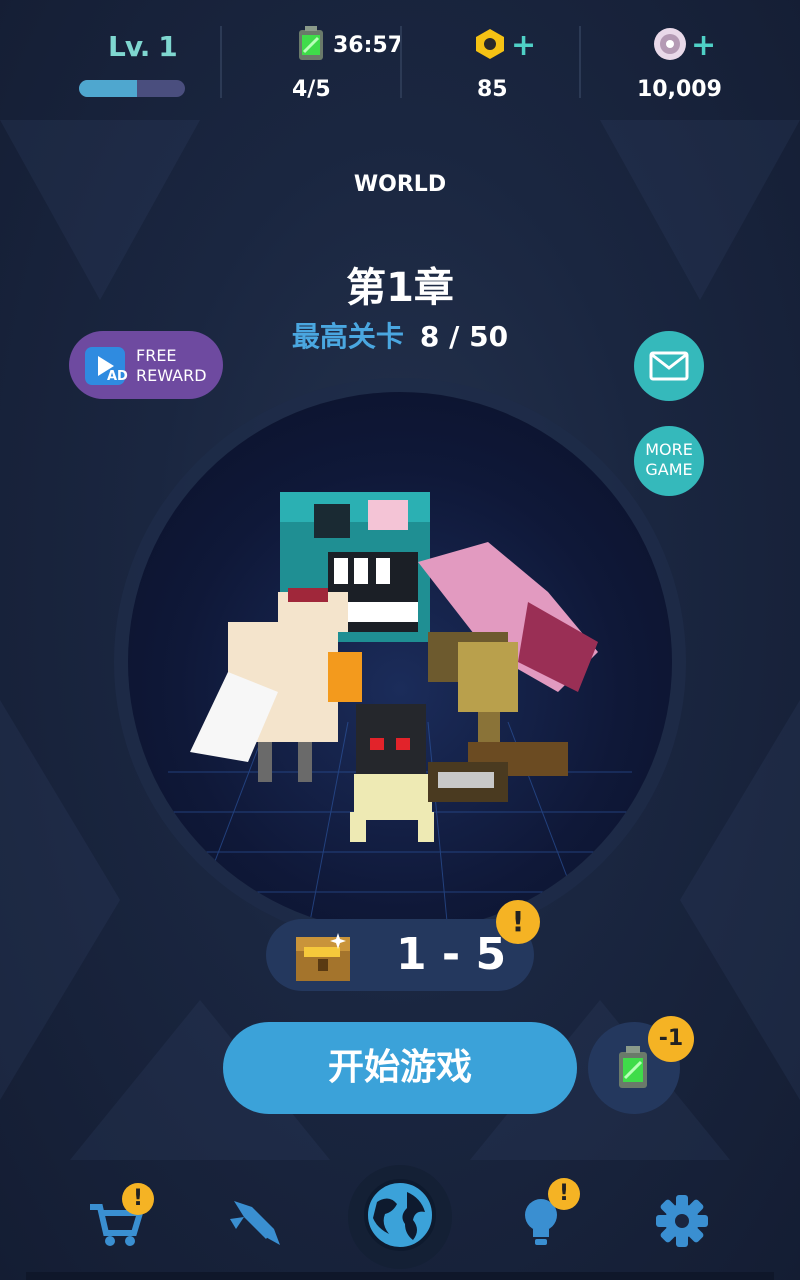 This screenshot has height=1280, width=800. I want to click on stage-selector: 1 - 5, so click(400, 955).